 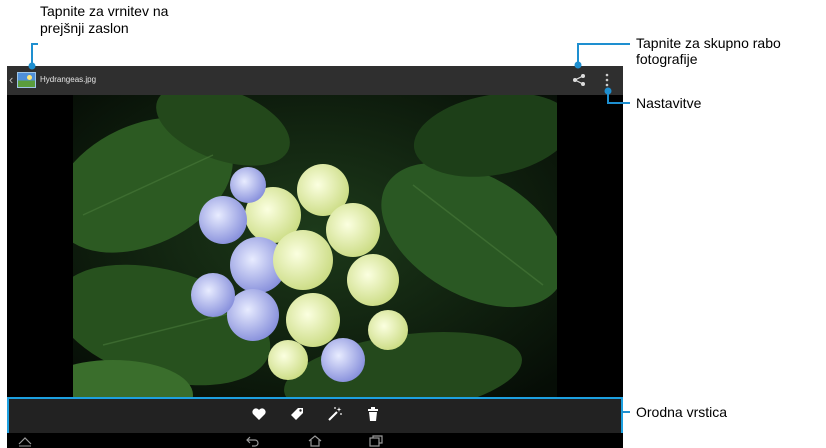 What do you see at coordinates (667, 59) in the screenshot?
I see `callout-share-line2: fotografije` at bounding box center [667, 59].